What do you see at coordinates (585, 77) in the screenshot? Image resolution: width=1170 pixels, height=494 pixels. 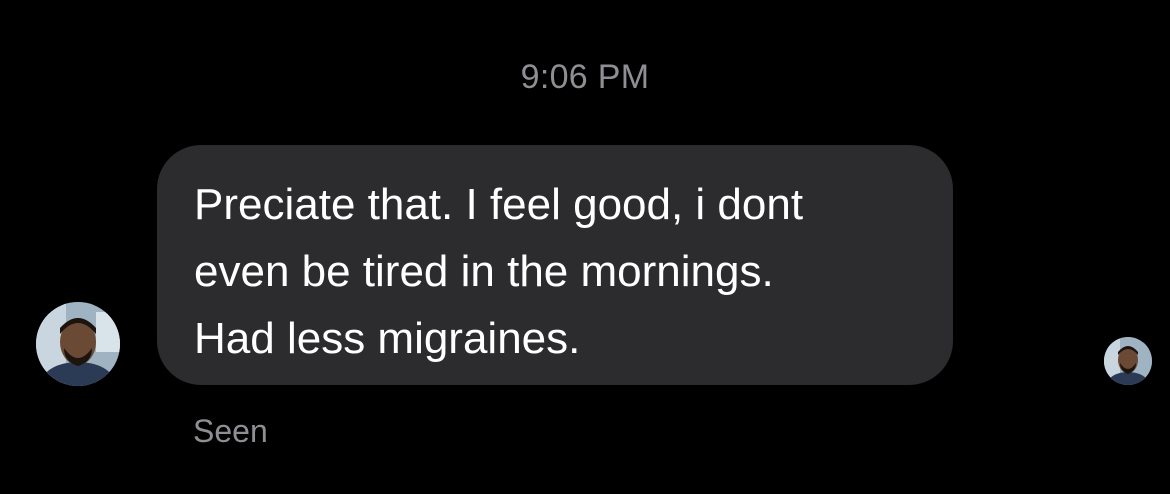 I see `message-timestamp: 9:06 PM` at bounding box center [585, 77].